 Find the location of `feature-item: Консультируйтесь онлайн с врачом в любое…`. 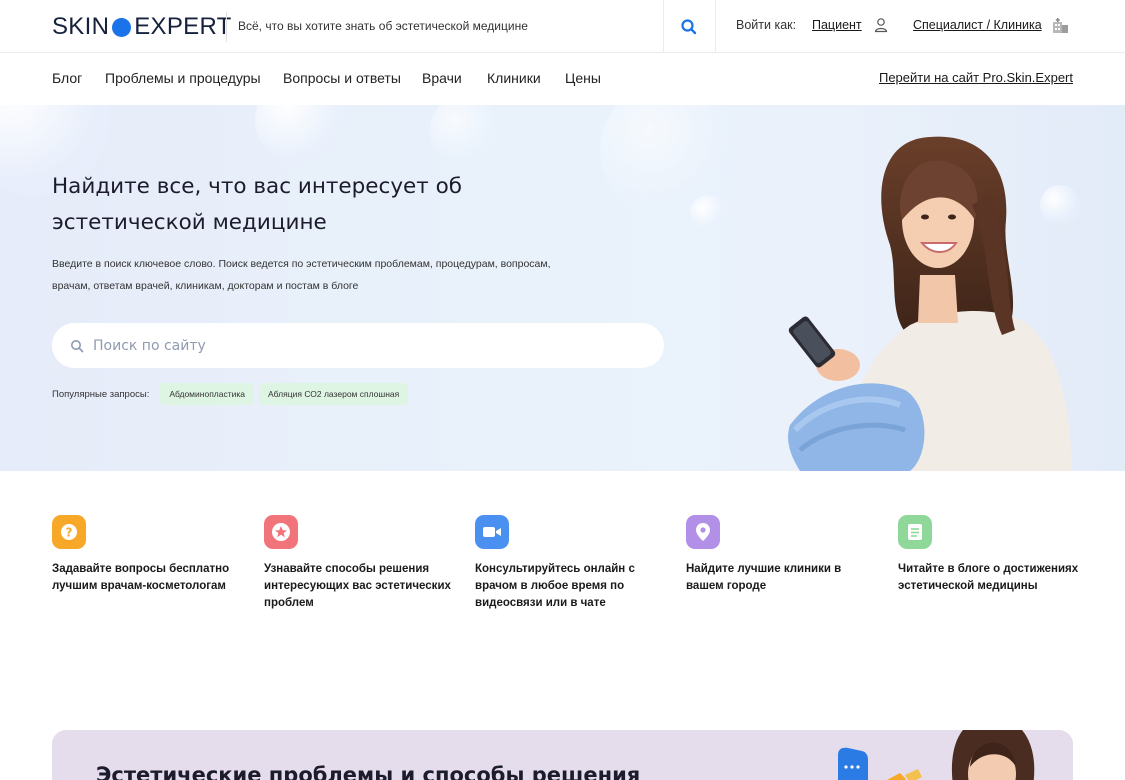

feature-item: Консультируйтесь онлайн с врачом в любое… is located at coordinates (572, 563).